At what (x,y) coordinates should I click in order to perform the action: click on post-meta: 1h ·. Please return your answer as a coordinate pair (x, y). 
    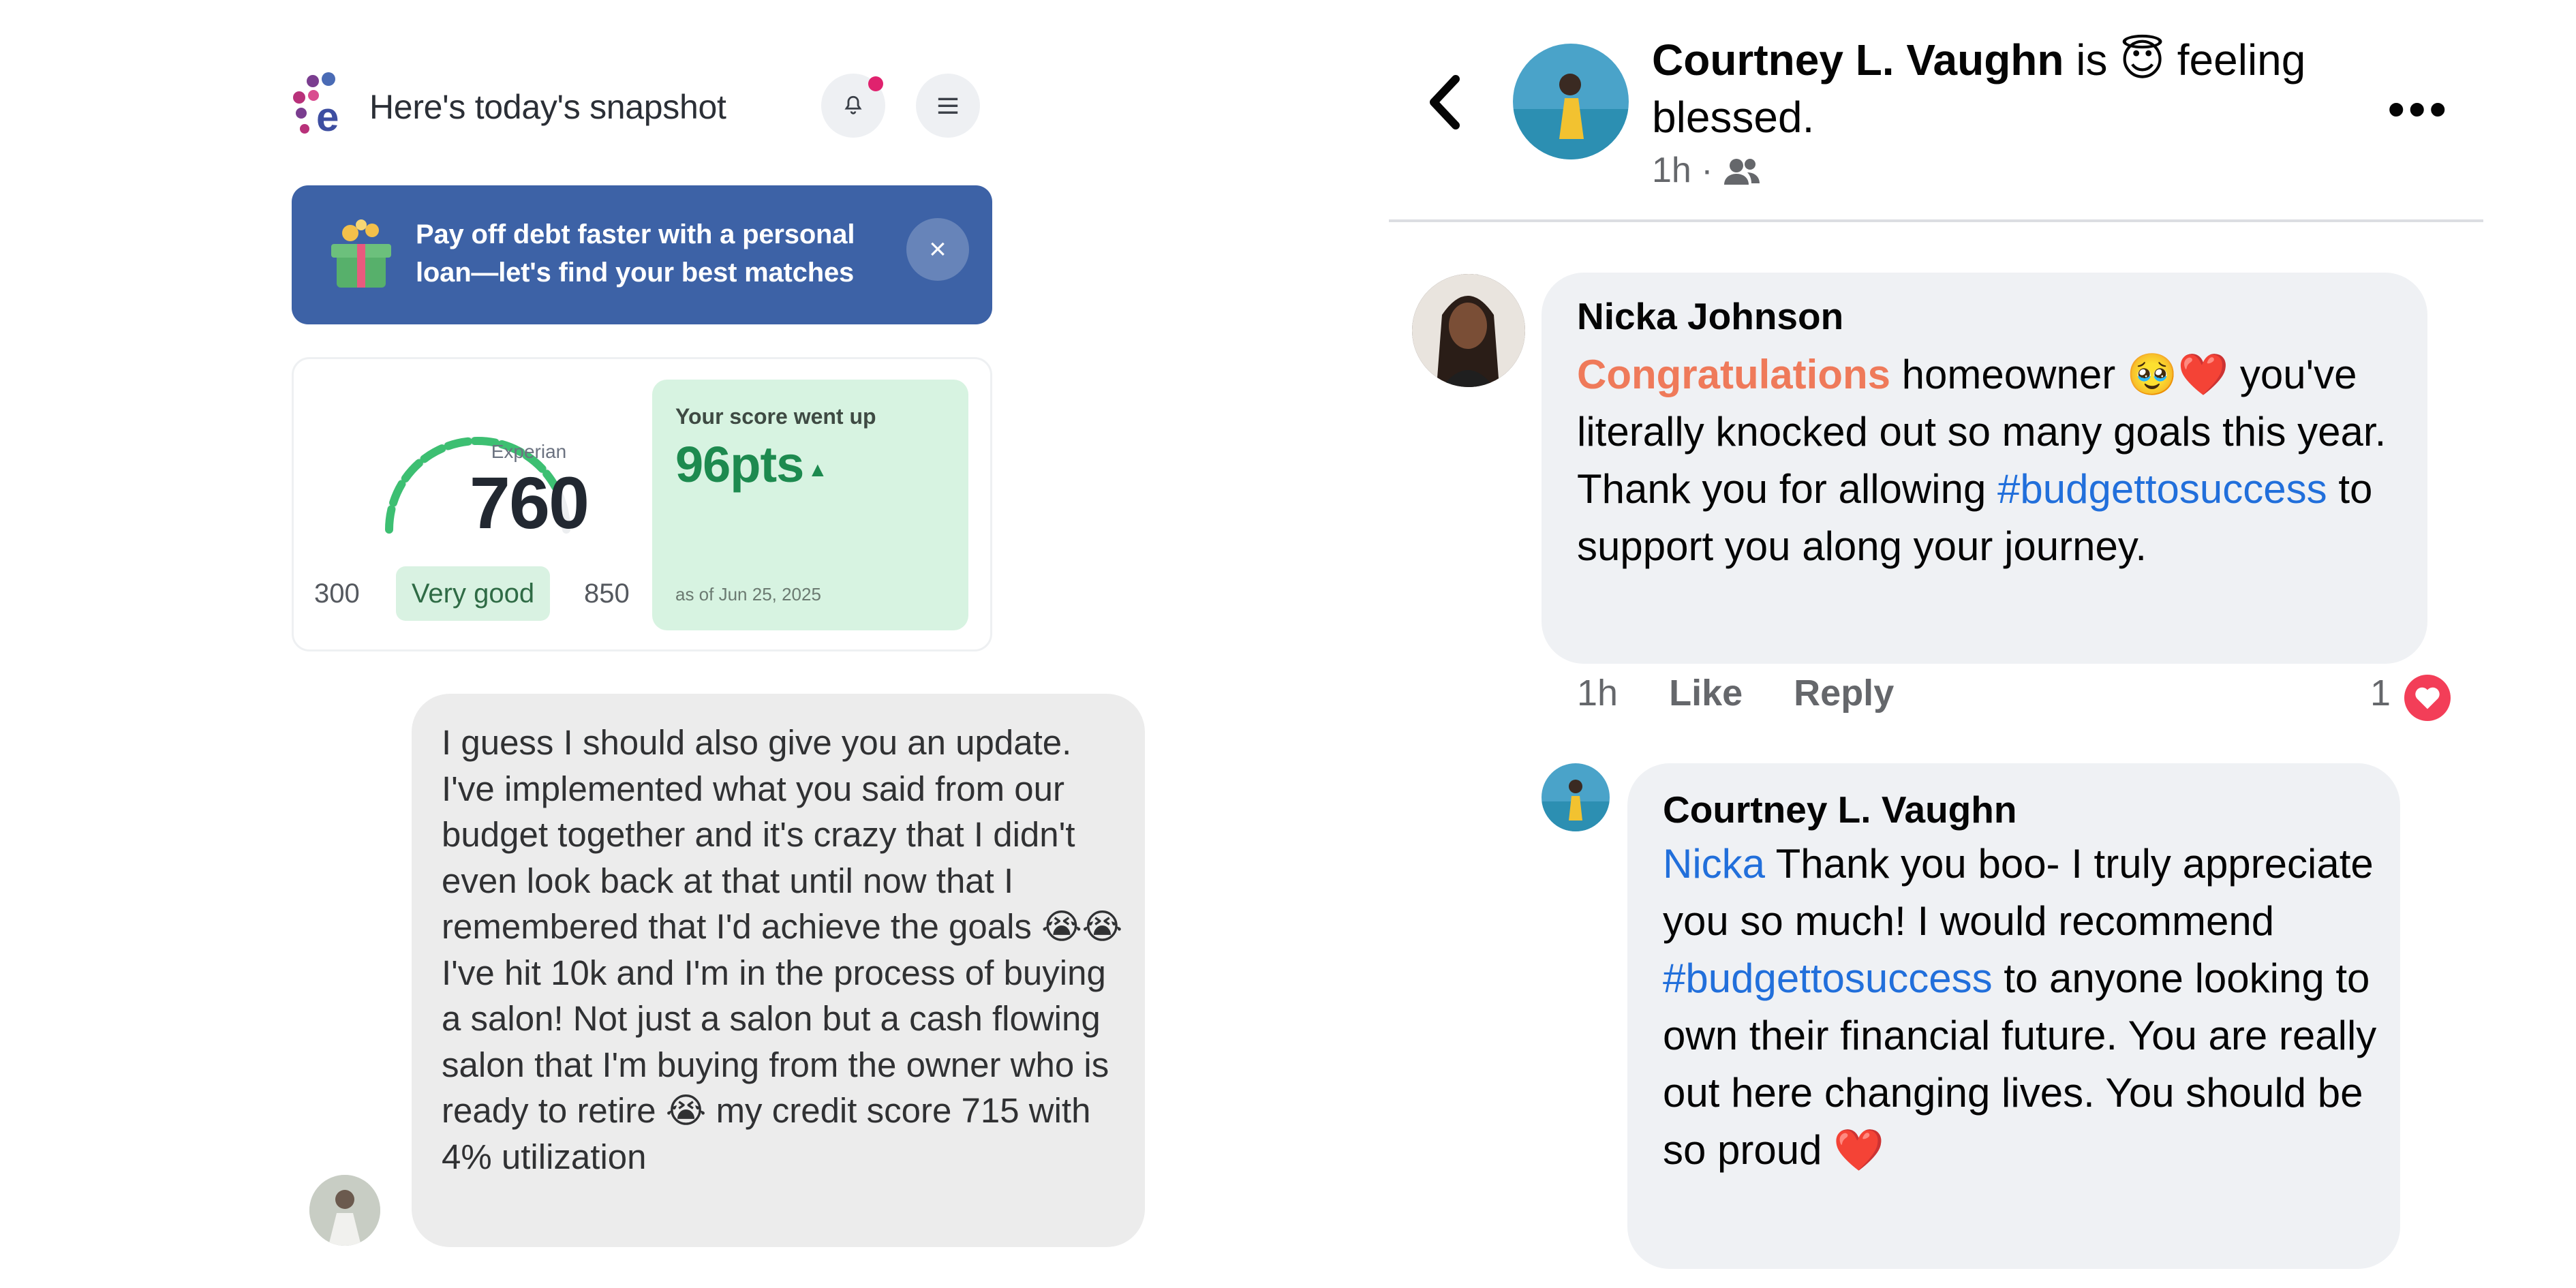
    Looking at the image, I should click on (1707, 170).